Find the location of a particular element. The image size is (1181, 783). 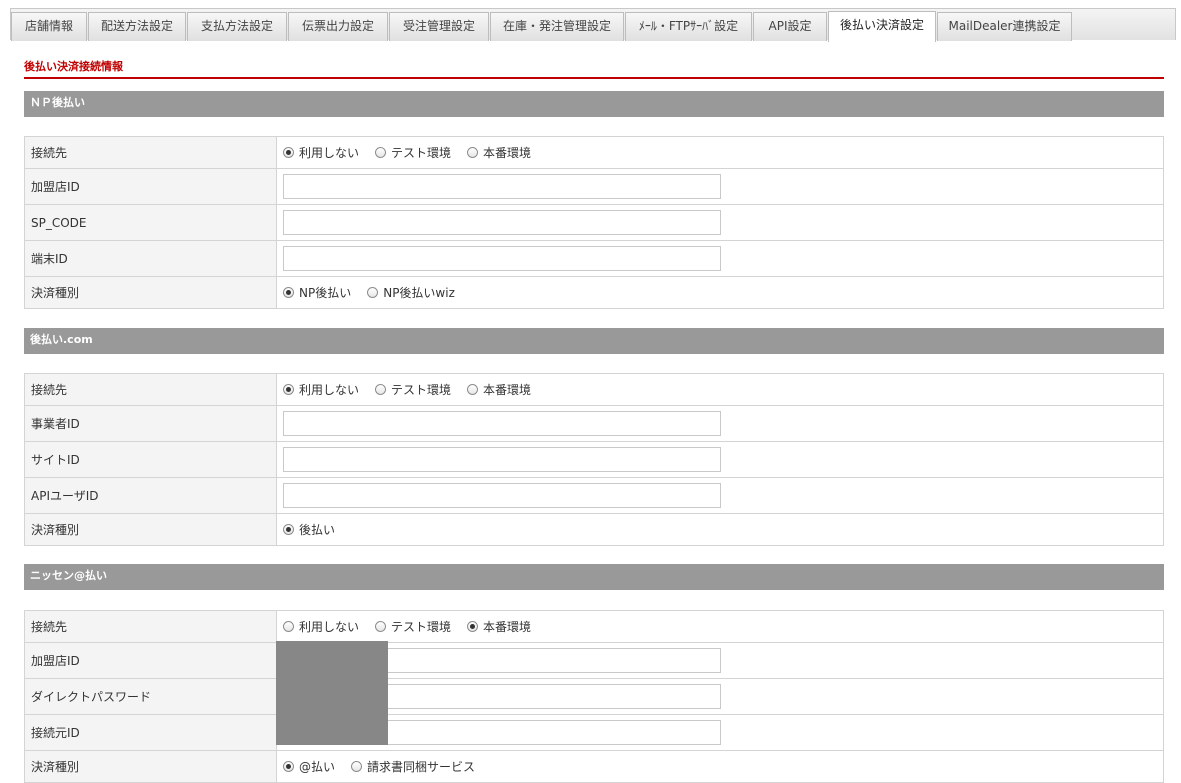

atobarai-payment-type-radio-group: 後払い is located at coordinates (720, 529).